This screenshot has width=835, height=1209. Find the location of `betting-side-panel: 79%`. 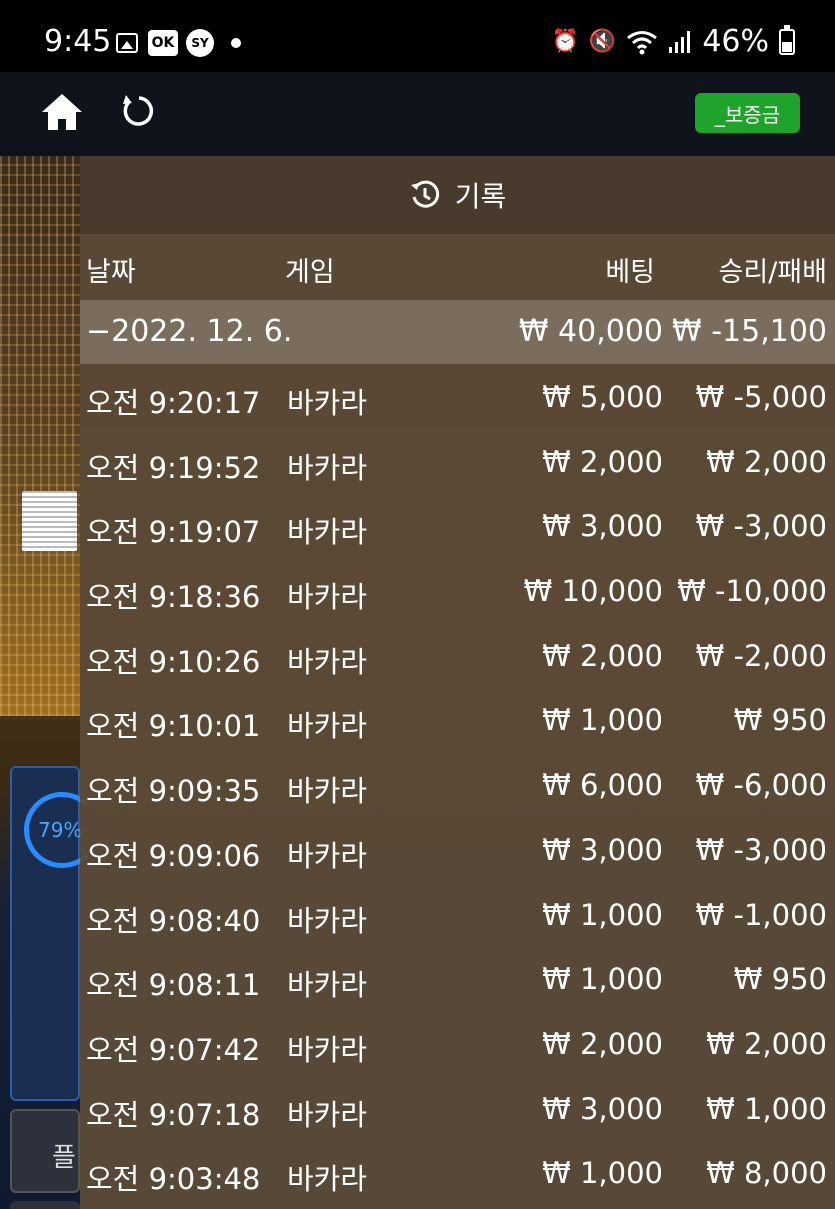

betting-side-panel: 79% is located at coordinates (55, 933).